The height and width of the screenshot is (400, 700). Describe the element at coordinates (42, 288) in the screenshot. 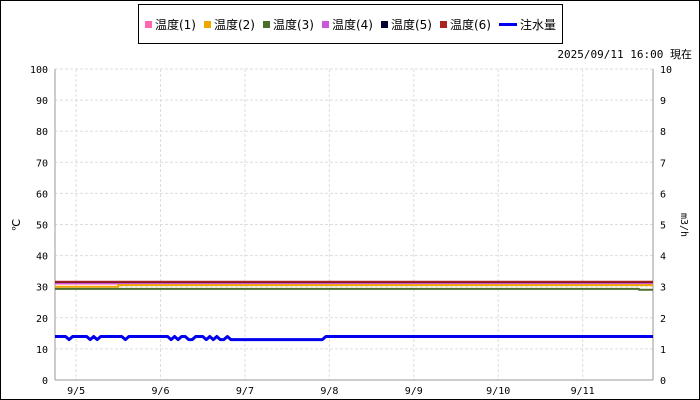

I see `y-tick-label: 30` at that location.